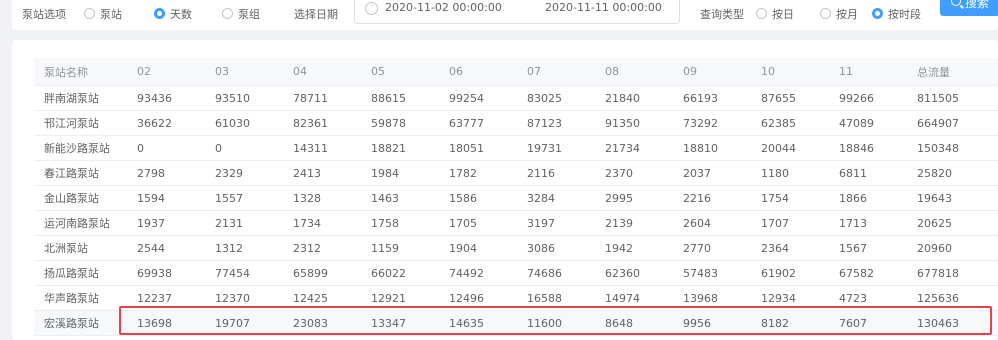  I want to click on flow-cell: 91350, so click(634, 123).